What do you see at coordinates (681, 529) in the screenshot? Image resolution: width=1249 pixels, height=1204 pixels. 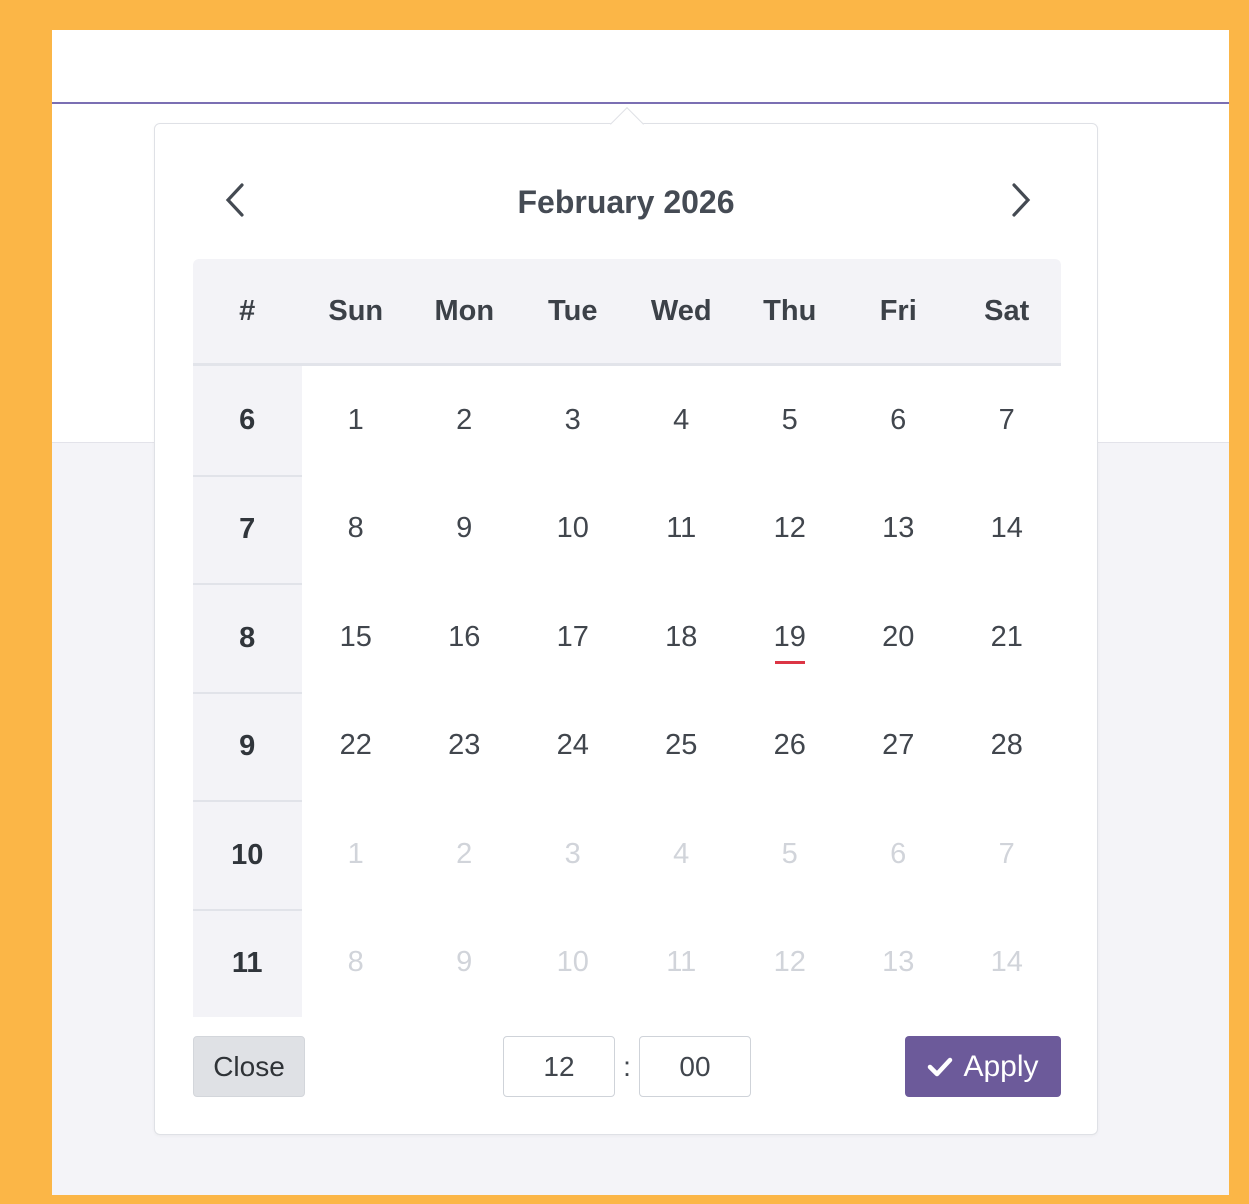 I see `day-cell: 11` at bounding box center [681, 529].